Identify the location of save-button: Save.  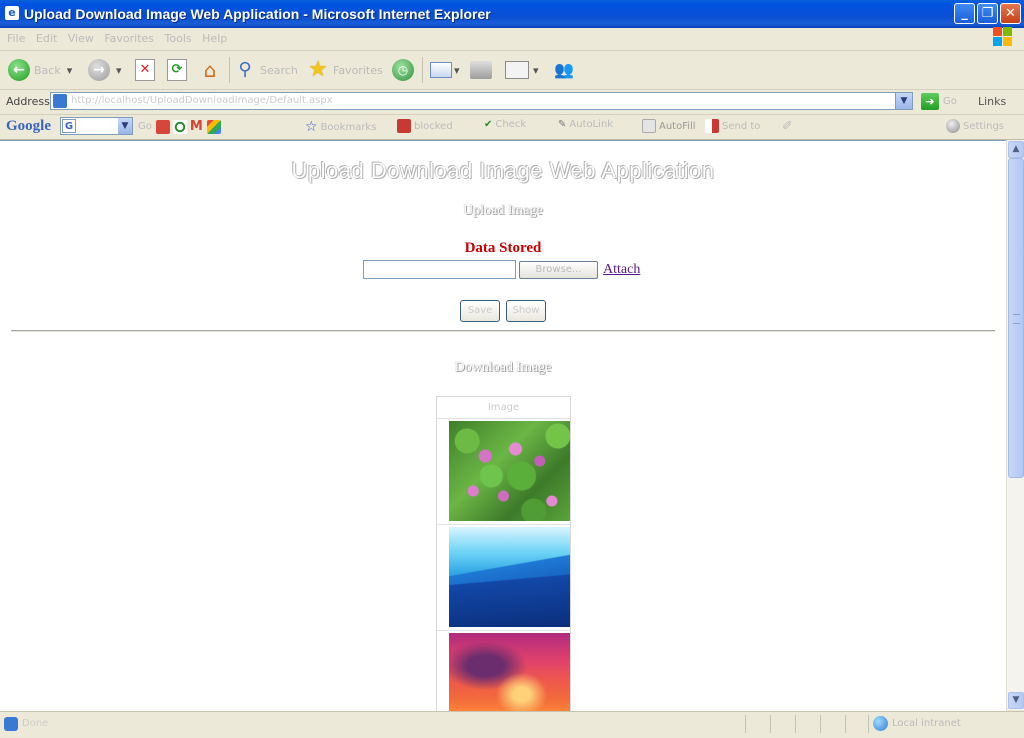
(480, 311).